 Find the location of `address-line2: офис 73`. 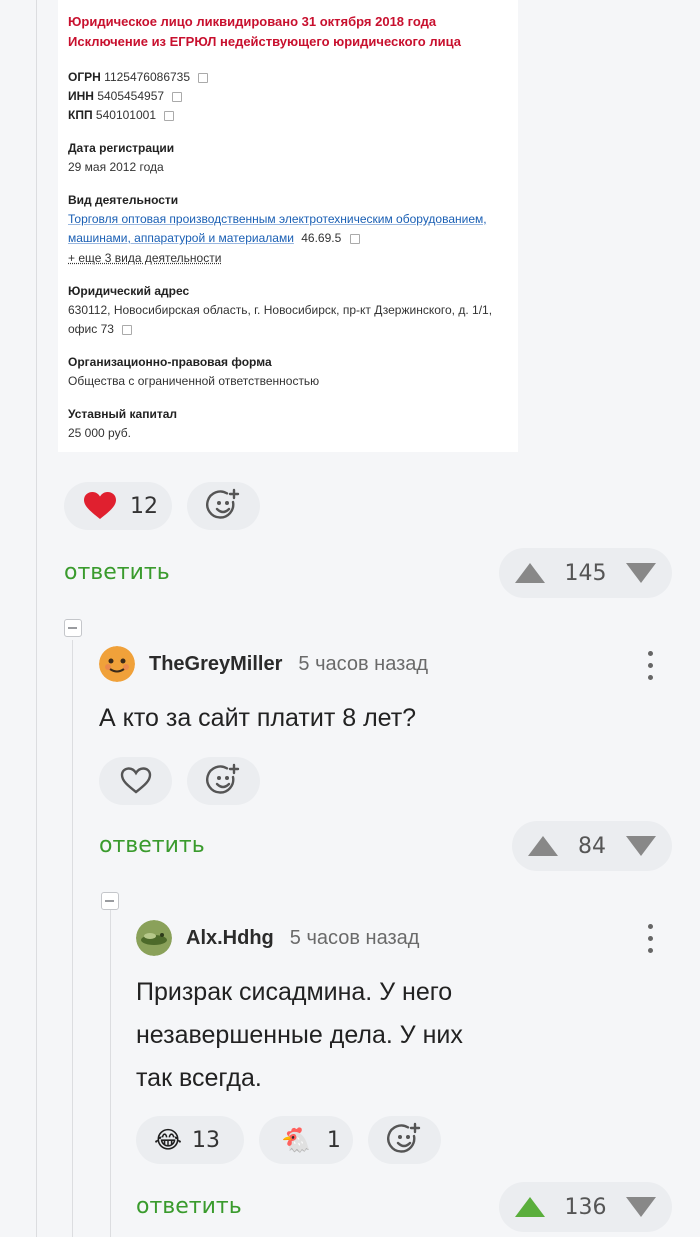

address-line2: офис 73 is located at coordinates (91, 329).